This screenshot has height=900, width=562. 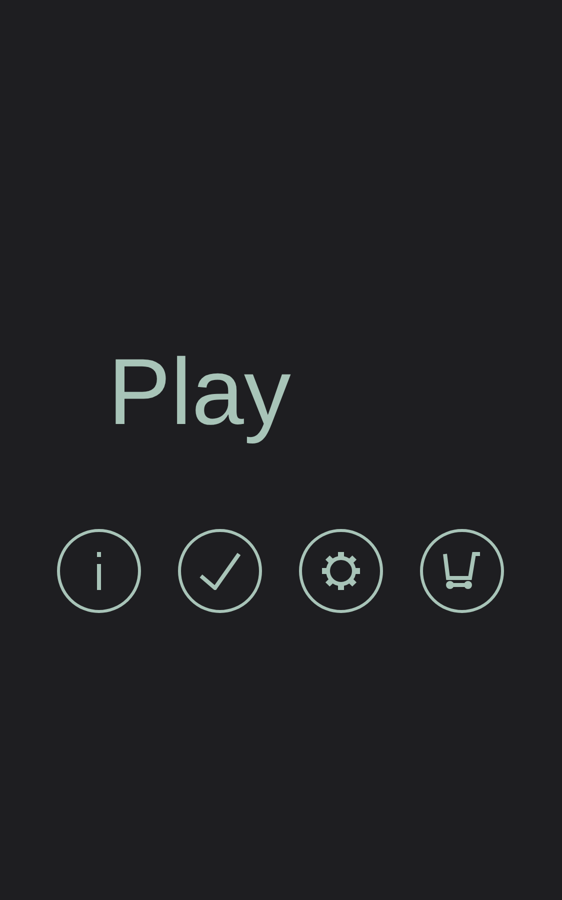 I want to click on cart-icon, so click(x=462, y=571).